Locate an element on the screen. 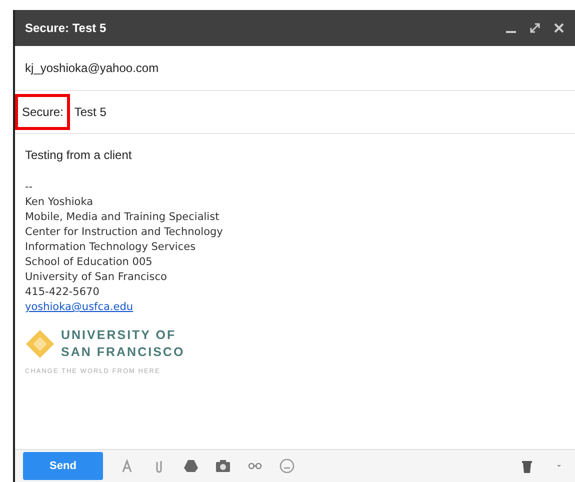  logo-line: SAN FRANCISCO is located at coordinates (123, 352).